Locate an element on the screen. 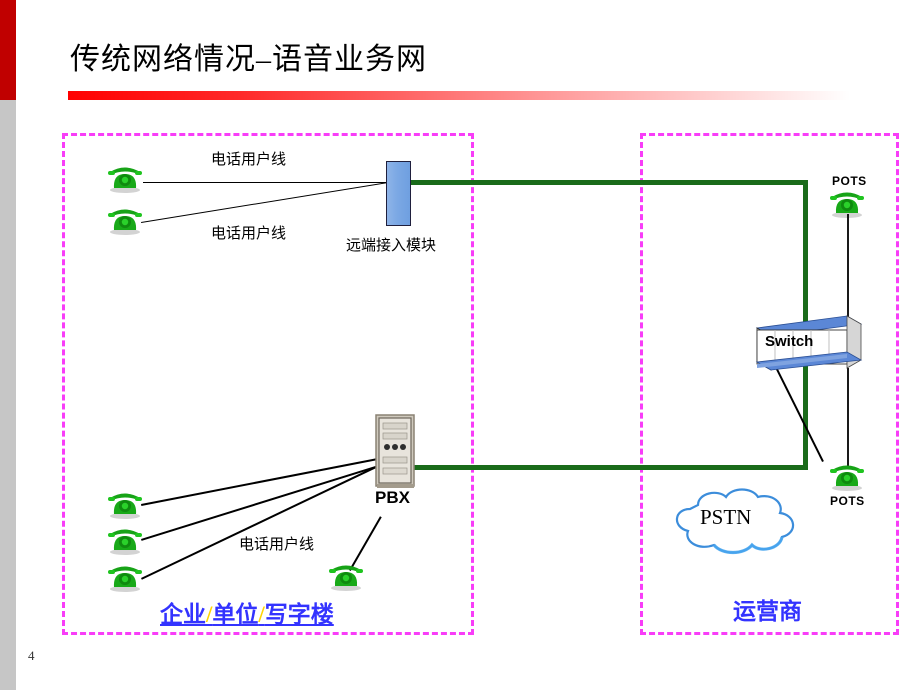 The height and width of the screenshot is (690, 920). link-phone1-to-module is located at coordinates (265, 183).